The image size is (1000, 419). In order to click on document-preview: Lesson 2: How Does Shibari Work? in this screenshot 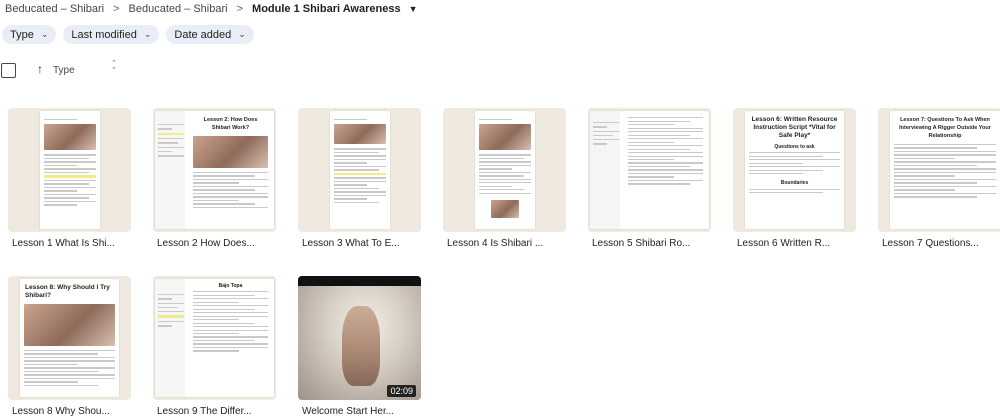, I will do `click(214, 170)`.